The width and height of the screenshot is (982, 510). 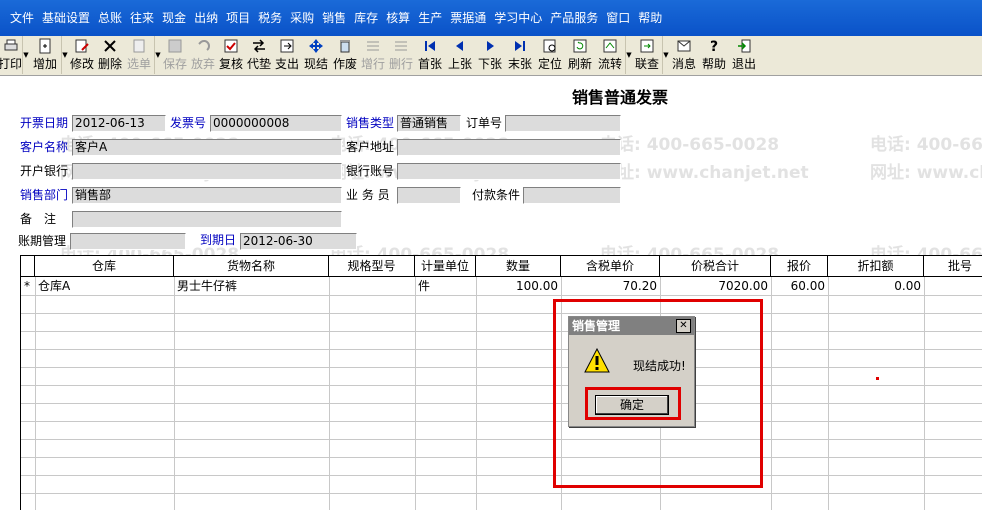 I want to click on pay-button: 支出, so click(x=287, y=55).